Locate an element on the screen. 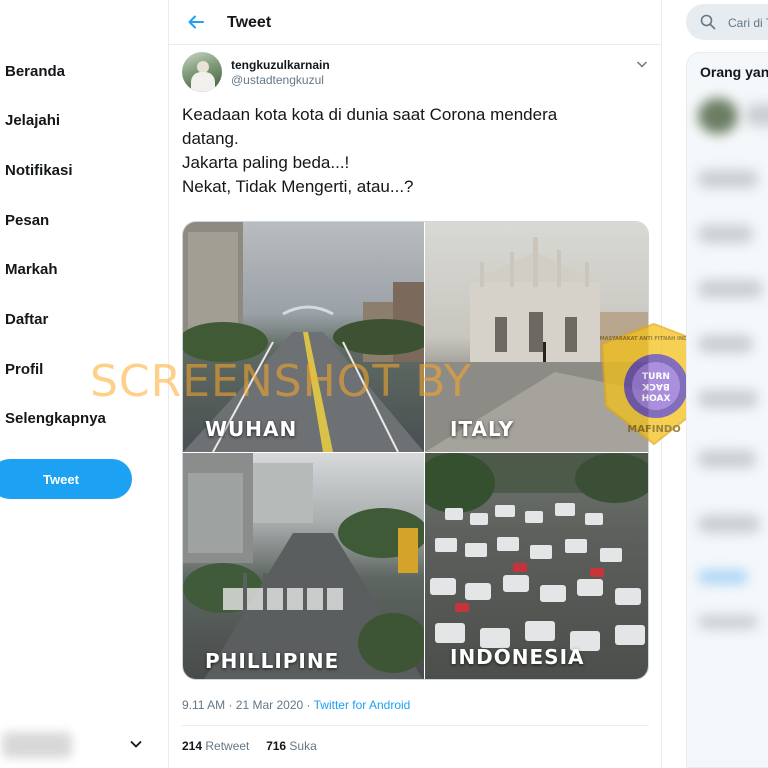 Image resolution: width=768 pixels, height=768 pixels. author-name: tengkuzulkarnain is located at coordinates (280, 65).